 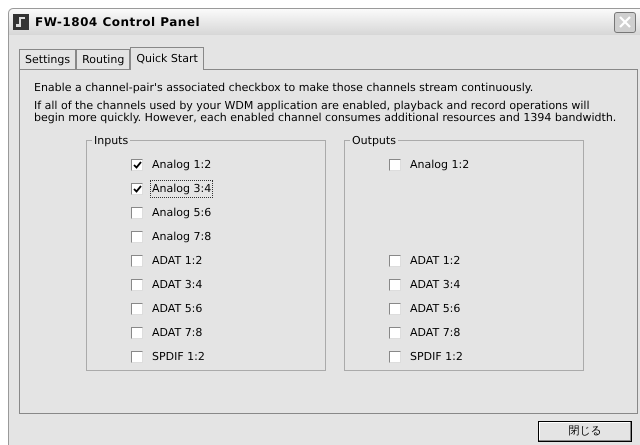 I want to click on tab: Quick Start, so click(x=167, y=58).